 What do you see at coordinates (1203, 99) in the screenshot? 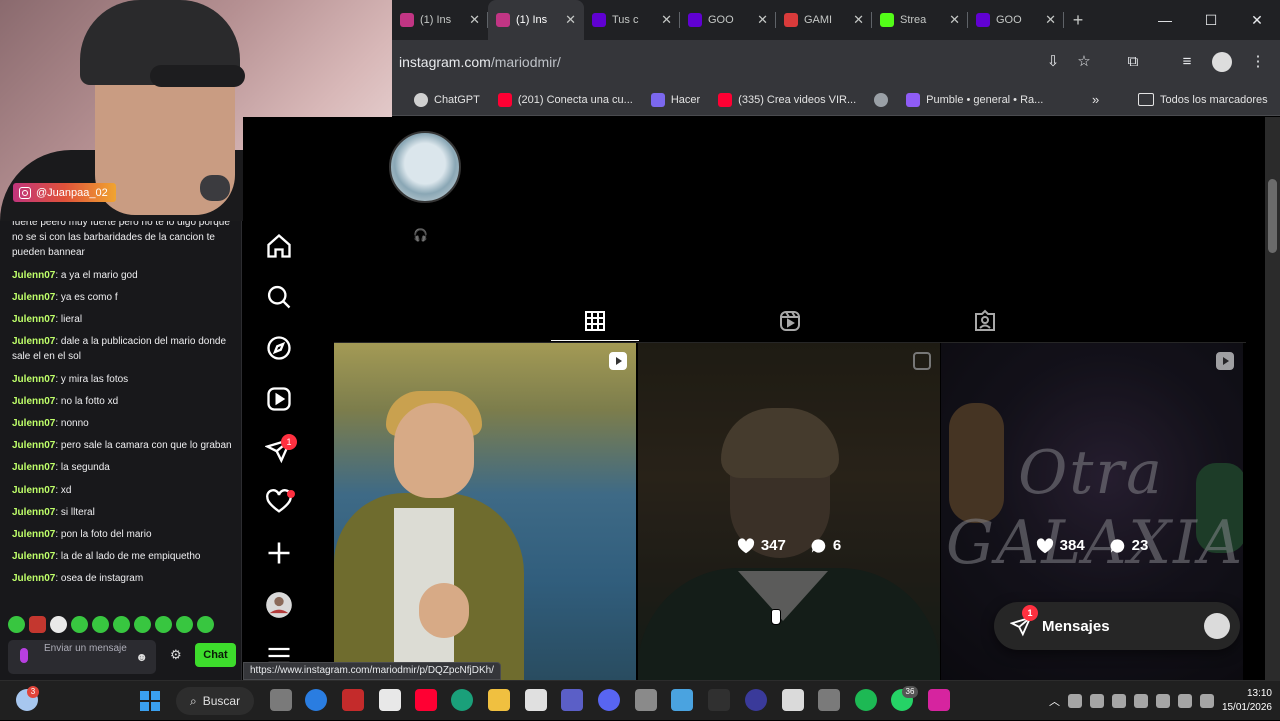
I see `all-bookmarks-button: Todos los marcadores` at bounding box center [1203, 99].